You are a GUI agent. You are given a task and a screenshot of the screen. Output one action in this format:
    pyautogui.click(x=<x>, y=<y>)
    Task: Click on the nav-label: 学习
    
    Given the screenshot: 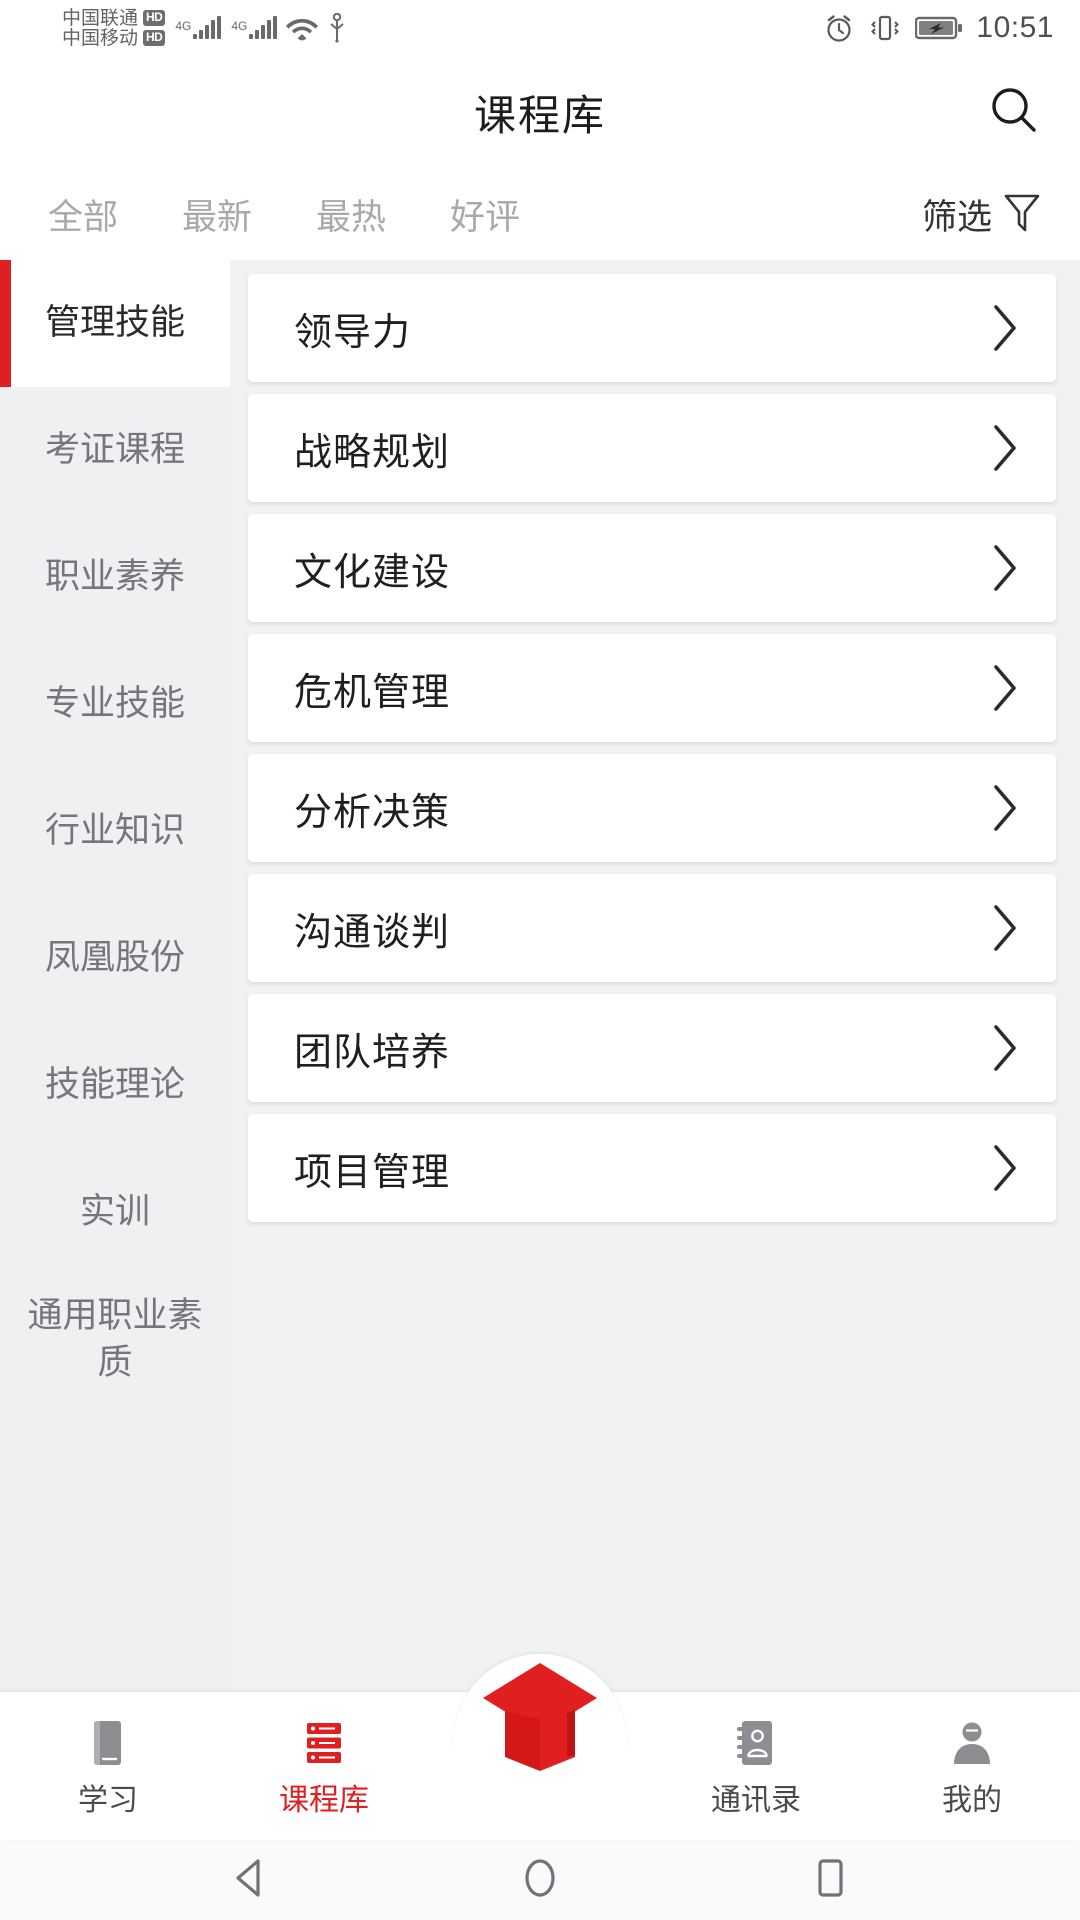 What is the action you would take?
    pyautogui.click(x=108, y=1800)
    